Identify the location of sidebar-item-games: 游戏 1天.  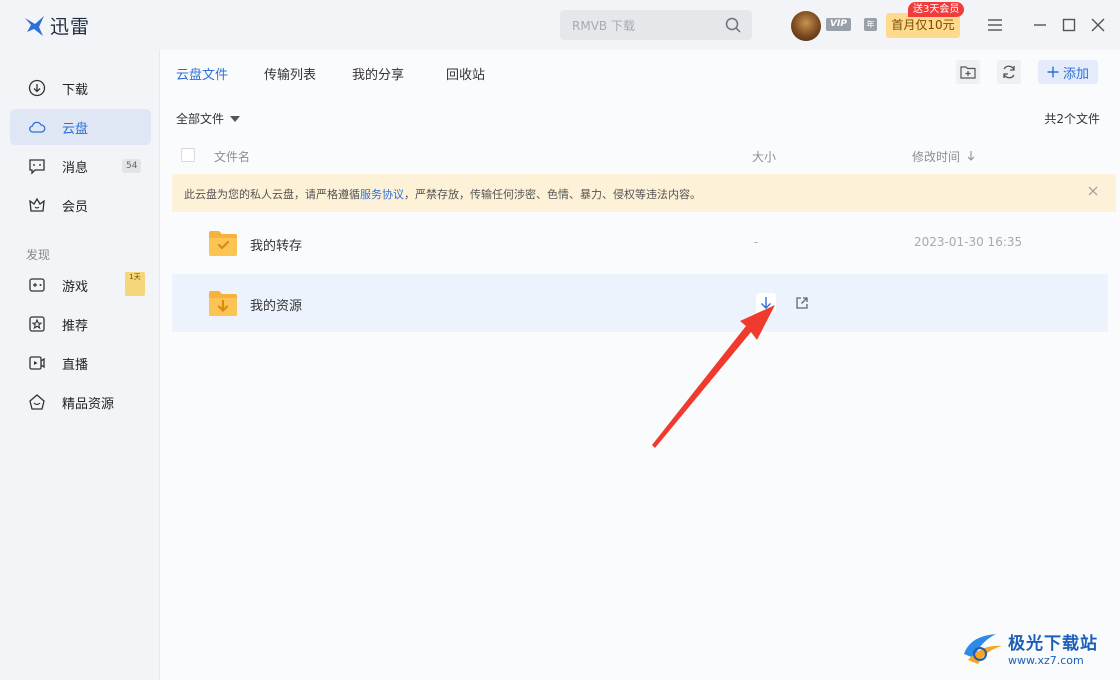
(80, 285).